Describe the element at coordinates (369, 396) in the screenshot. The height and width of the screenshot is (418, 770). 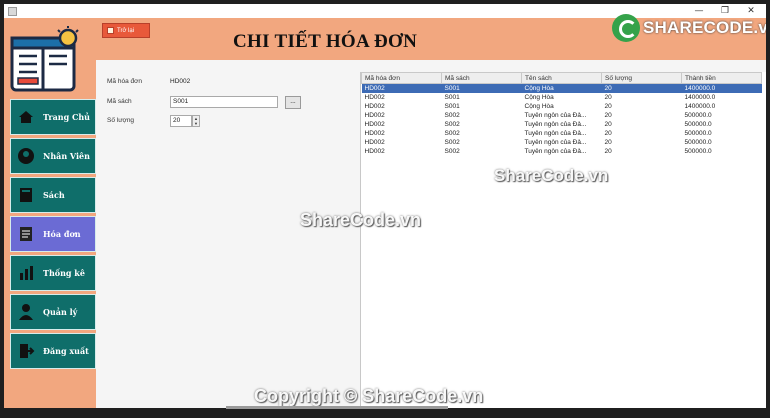
I see `watermark-footer: Copyright © ShareCode.vn` at that location.